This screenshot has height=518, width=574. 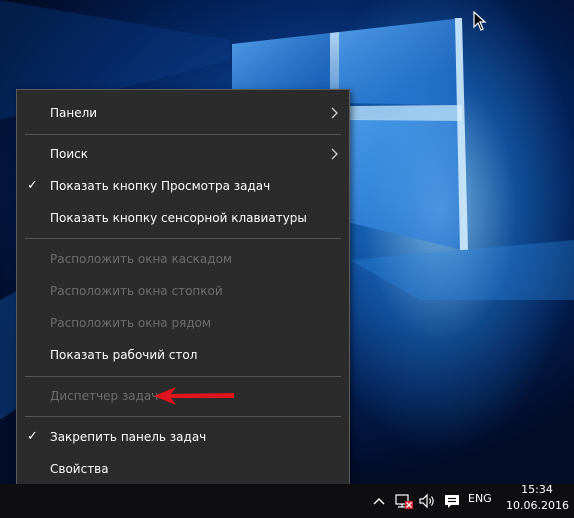 I want to click on action-center-icon, so click(x=452, y=501).